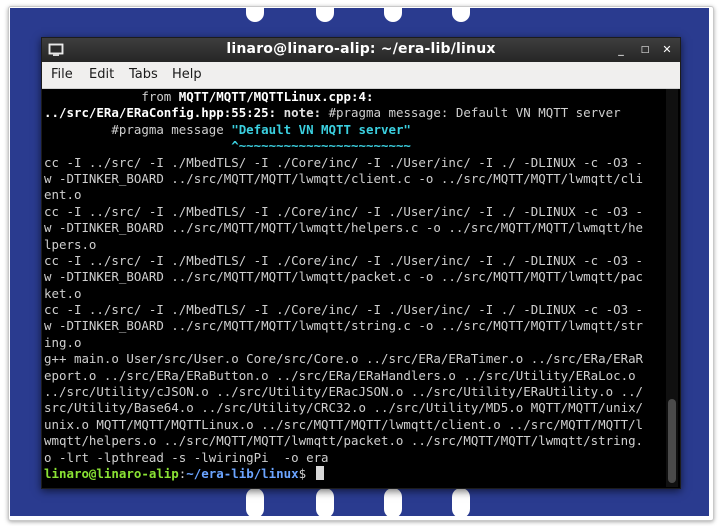  Describe the element at coordinates (101, 74) in the screenshot. I see `menu-edit: Edit` at that location.